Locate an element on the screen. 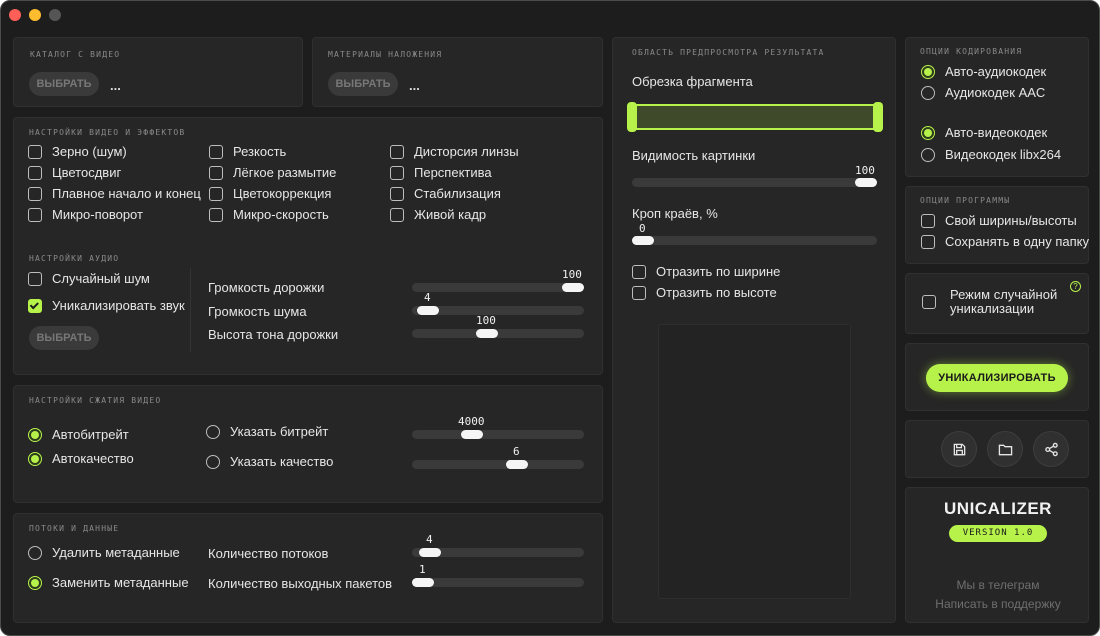 This screenshot has width=1100, height=636. track-volume-label: Громкость дорожки is located at coordinates (266, 287).